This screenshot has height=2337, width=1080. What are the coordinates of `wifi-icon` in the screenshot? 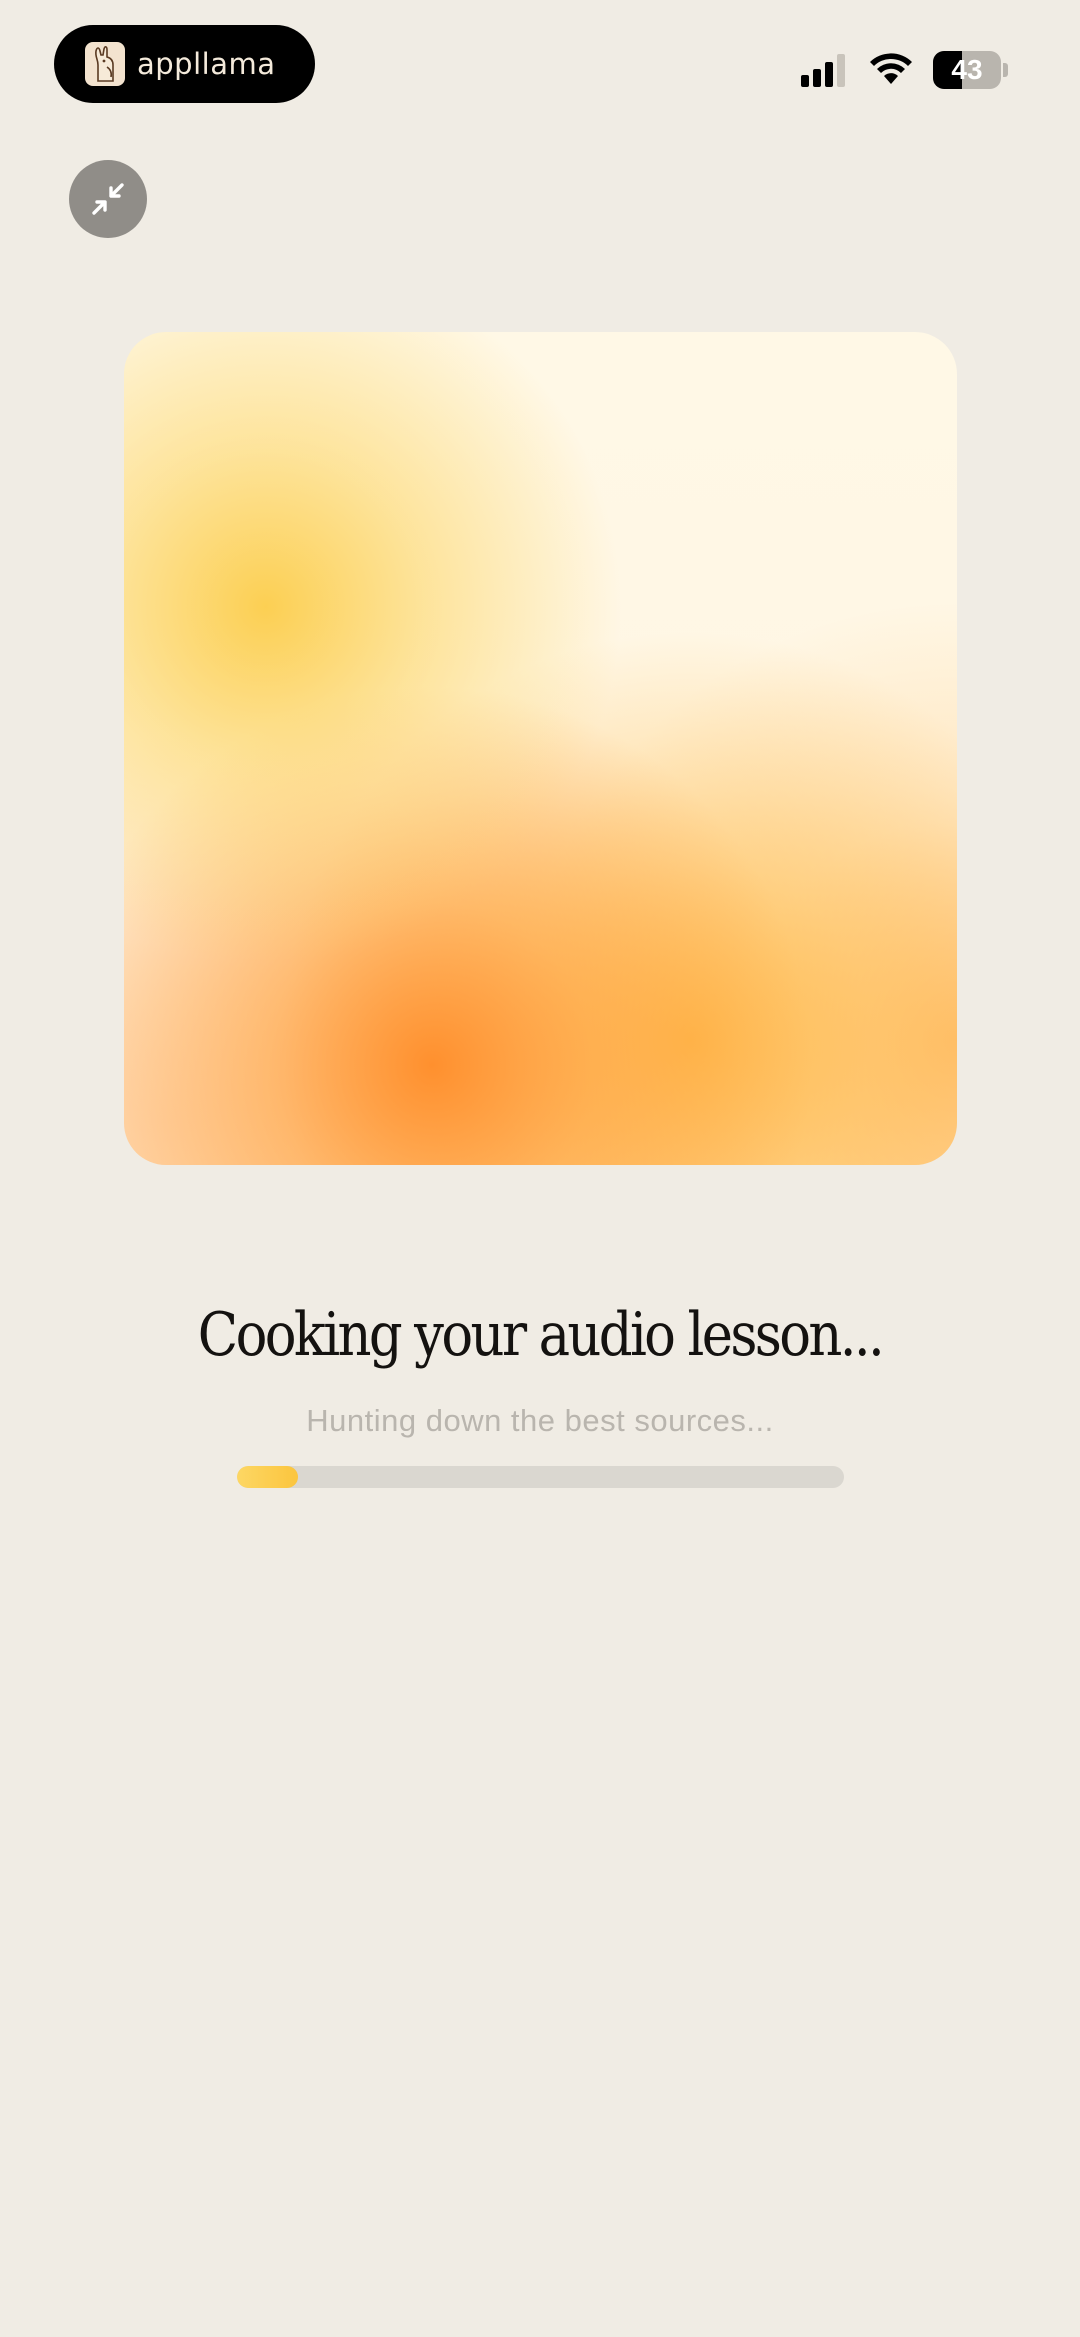 It's located at (891, 70).